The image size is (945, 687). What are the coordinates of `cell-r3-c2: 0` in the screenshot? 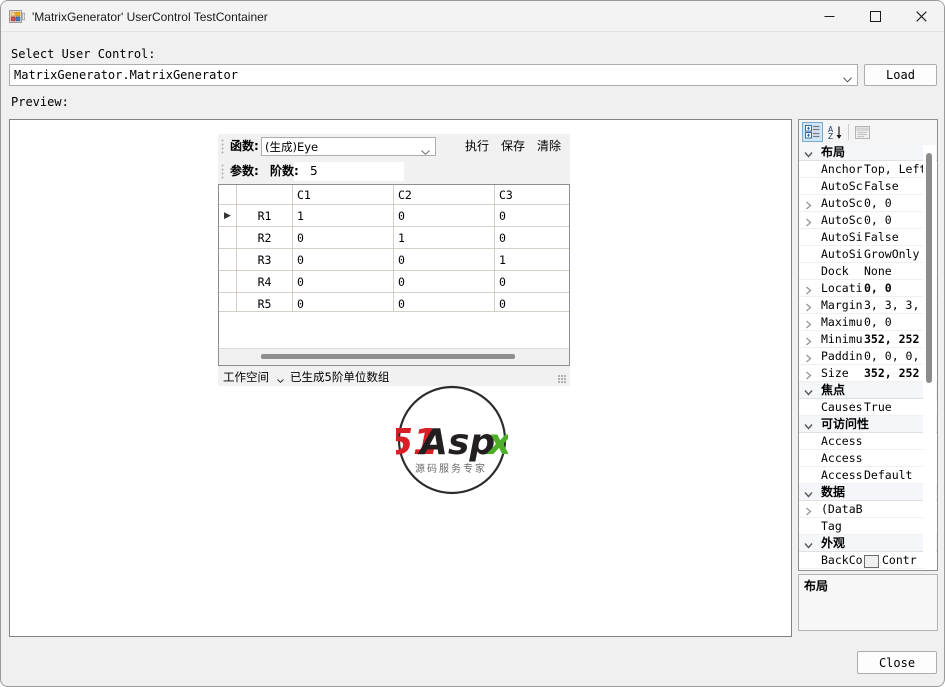 It's located at (444, 259).